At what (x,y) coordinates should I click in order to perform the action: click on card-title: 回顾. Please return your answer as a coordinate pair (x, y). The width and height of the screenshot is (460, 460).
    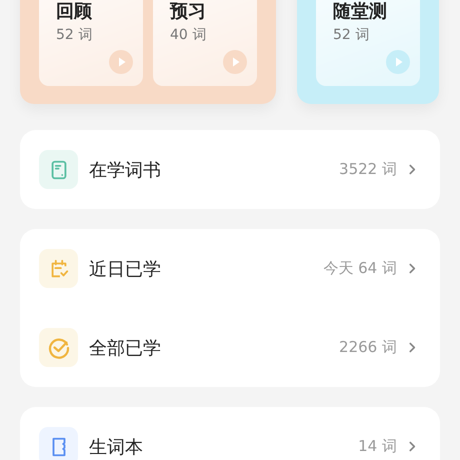
    Looking at the image, I should click on (74, 12).